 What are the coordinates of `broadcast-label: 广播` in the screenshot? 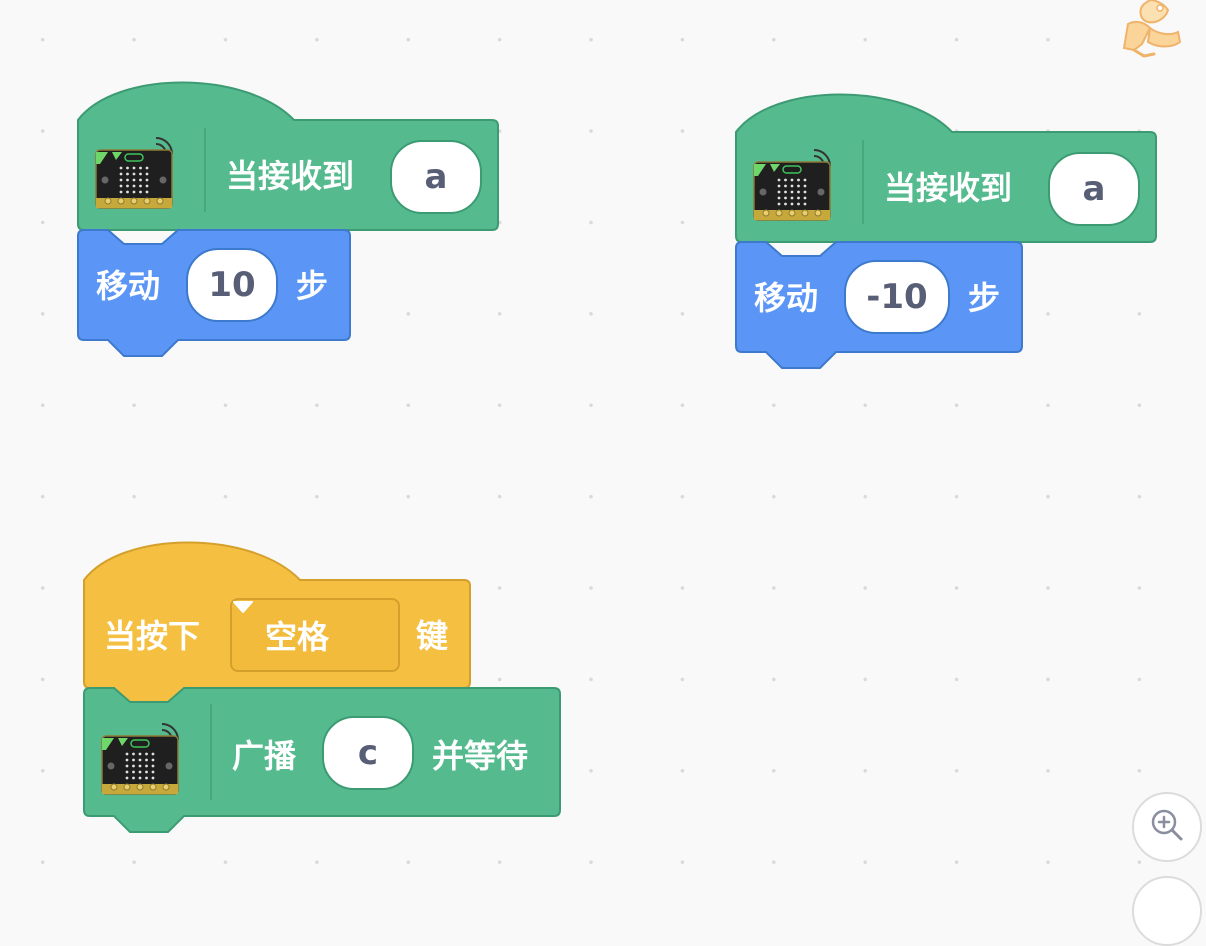 It's located at (264, 756).